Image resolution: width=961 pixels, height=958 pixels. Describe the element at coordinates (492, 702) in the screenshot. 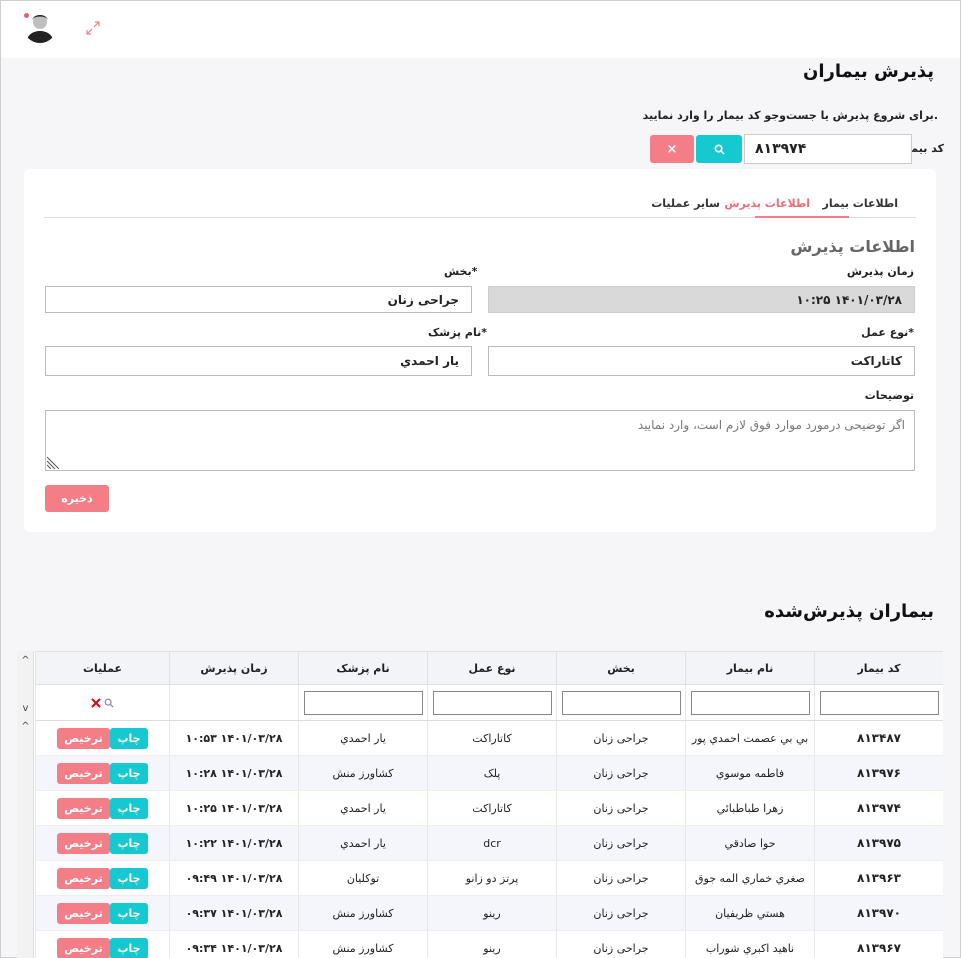

I see `filter-operation-input` at that location.